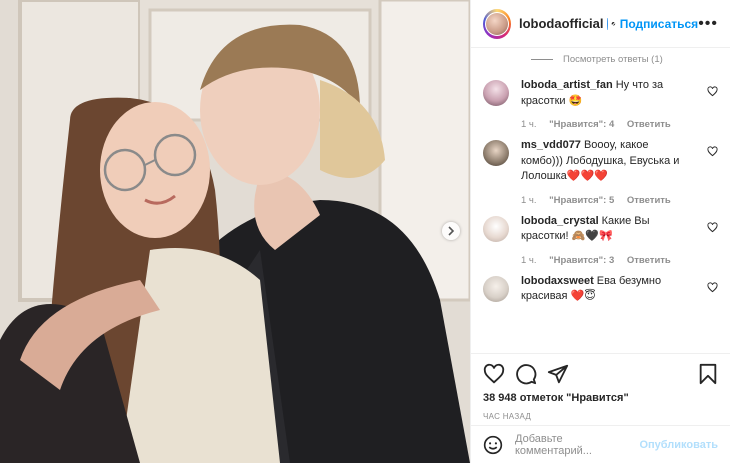  I want to click on comment-username: ms_vdd077, so click(551, 145).